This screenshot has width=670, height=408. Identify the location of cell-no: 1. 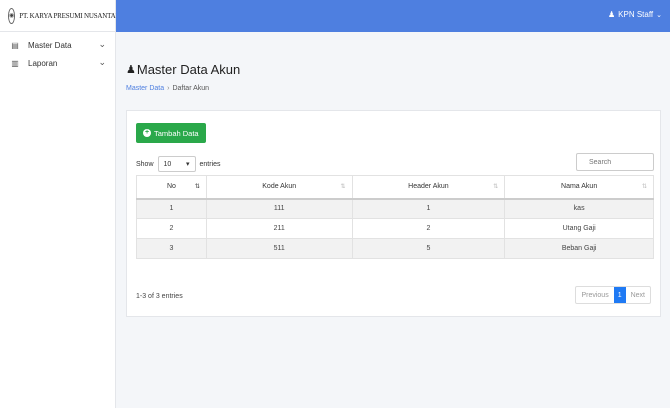
(171, 208).